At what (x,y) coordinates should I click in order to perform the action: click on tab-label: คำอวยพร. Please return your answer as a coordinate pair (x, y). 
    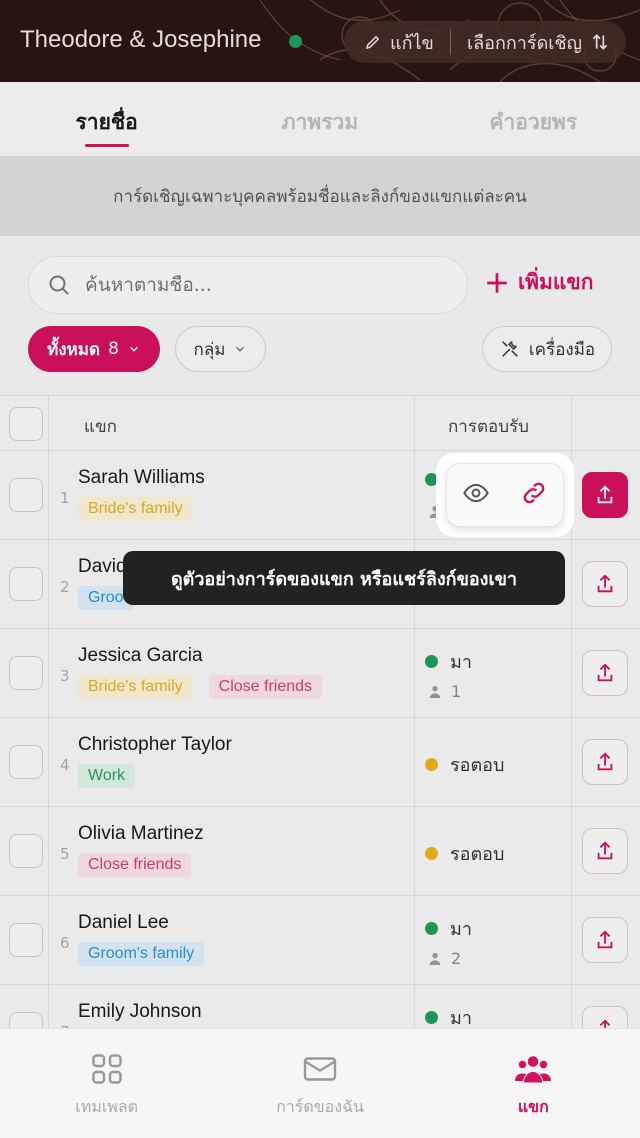
    Looking at the image, I should click on (533, 122).